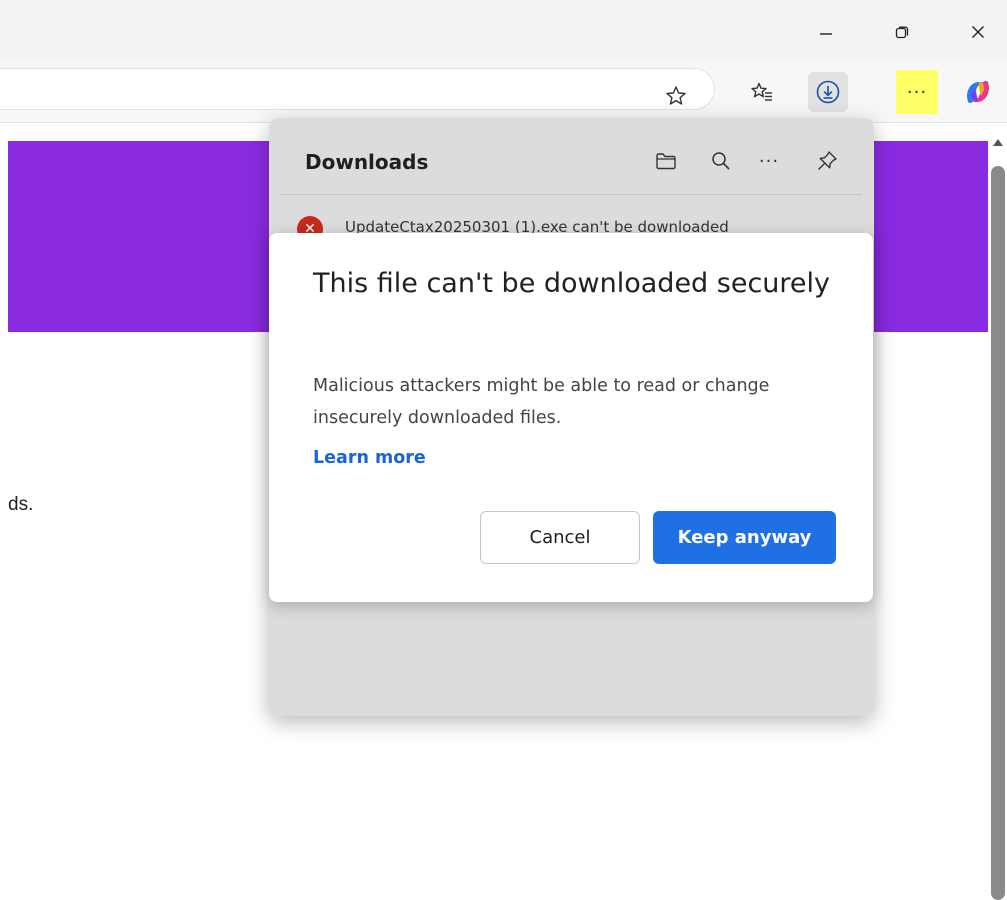  I want to click on open-downloads-folder-button, so click(666, 161).